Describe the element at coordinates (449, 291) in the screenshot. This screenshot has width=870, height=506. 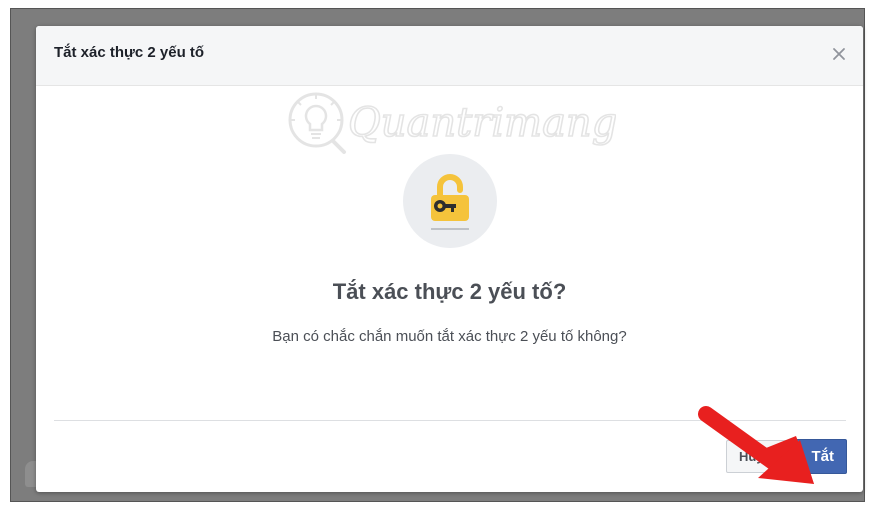
I see `dialog-heading: Tắt xác thực 2 yếu tố?` at that location.